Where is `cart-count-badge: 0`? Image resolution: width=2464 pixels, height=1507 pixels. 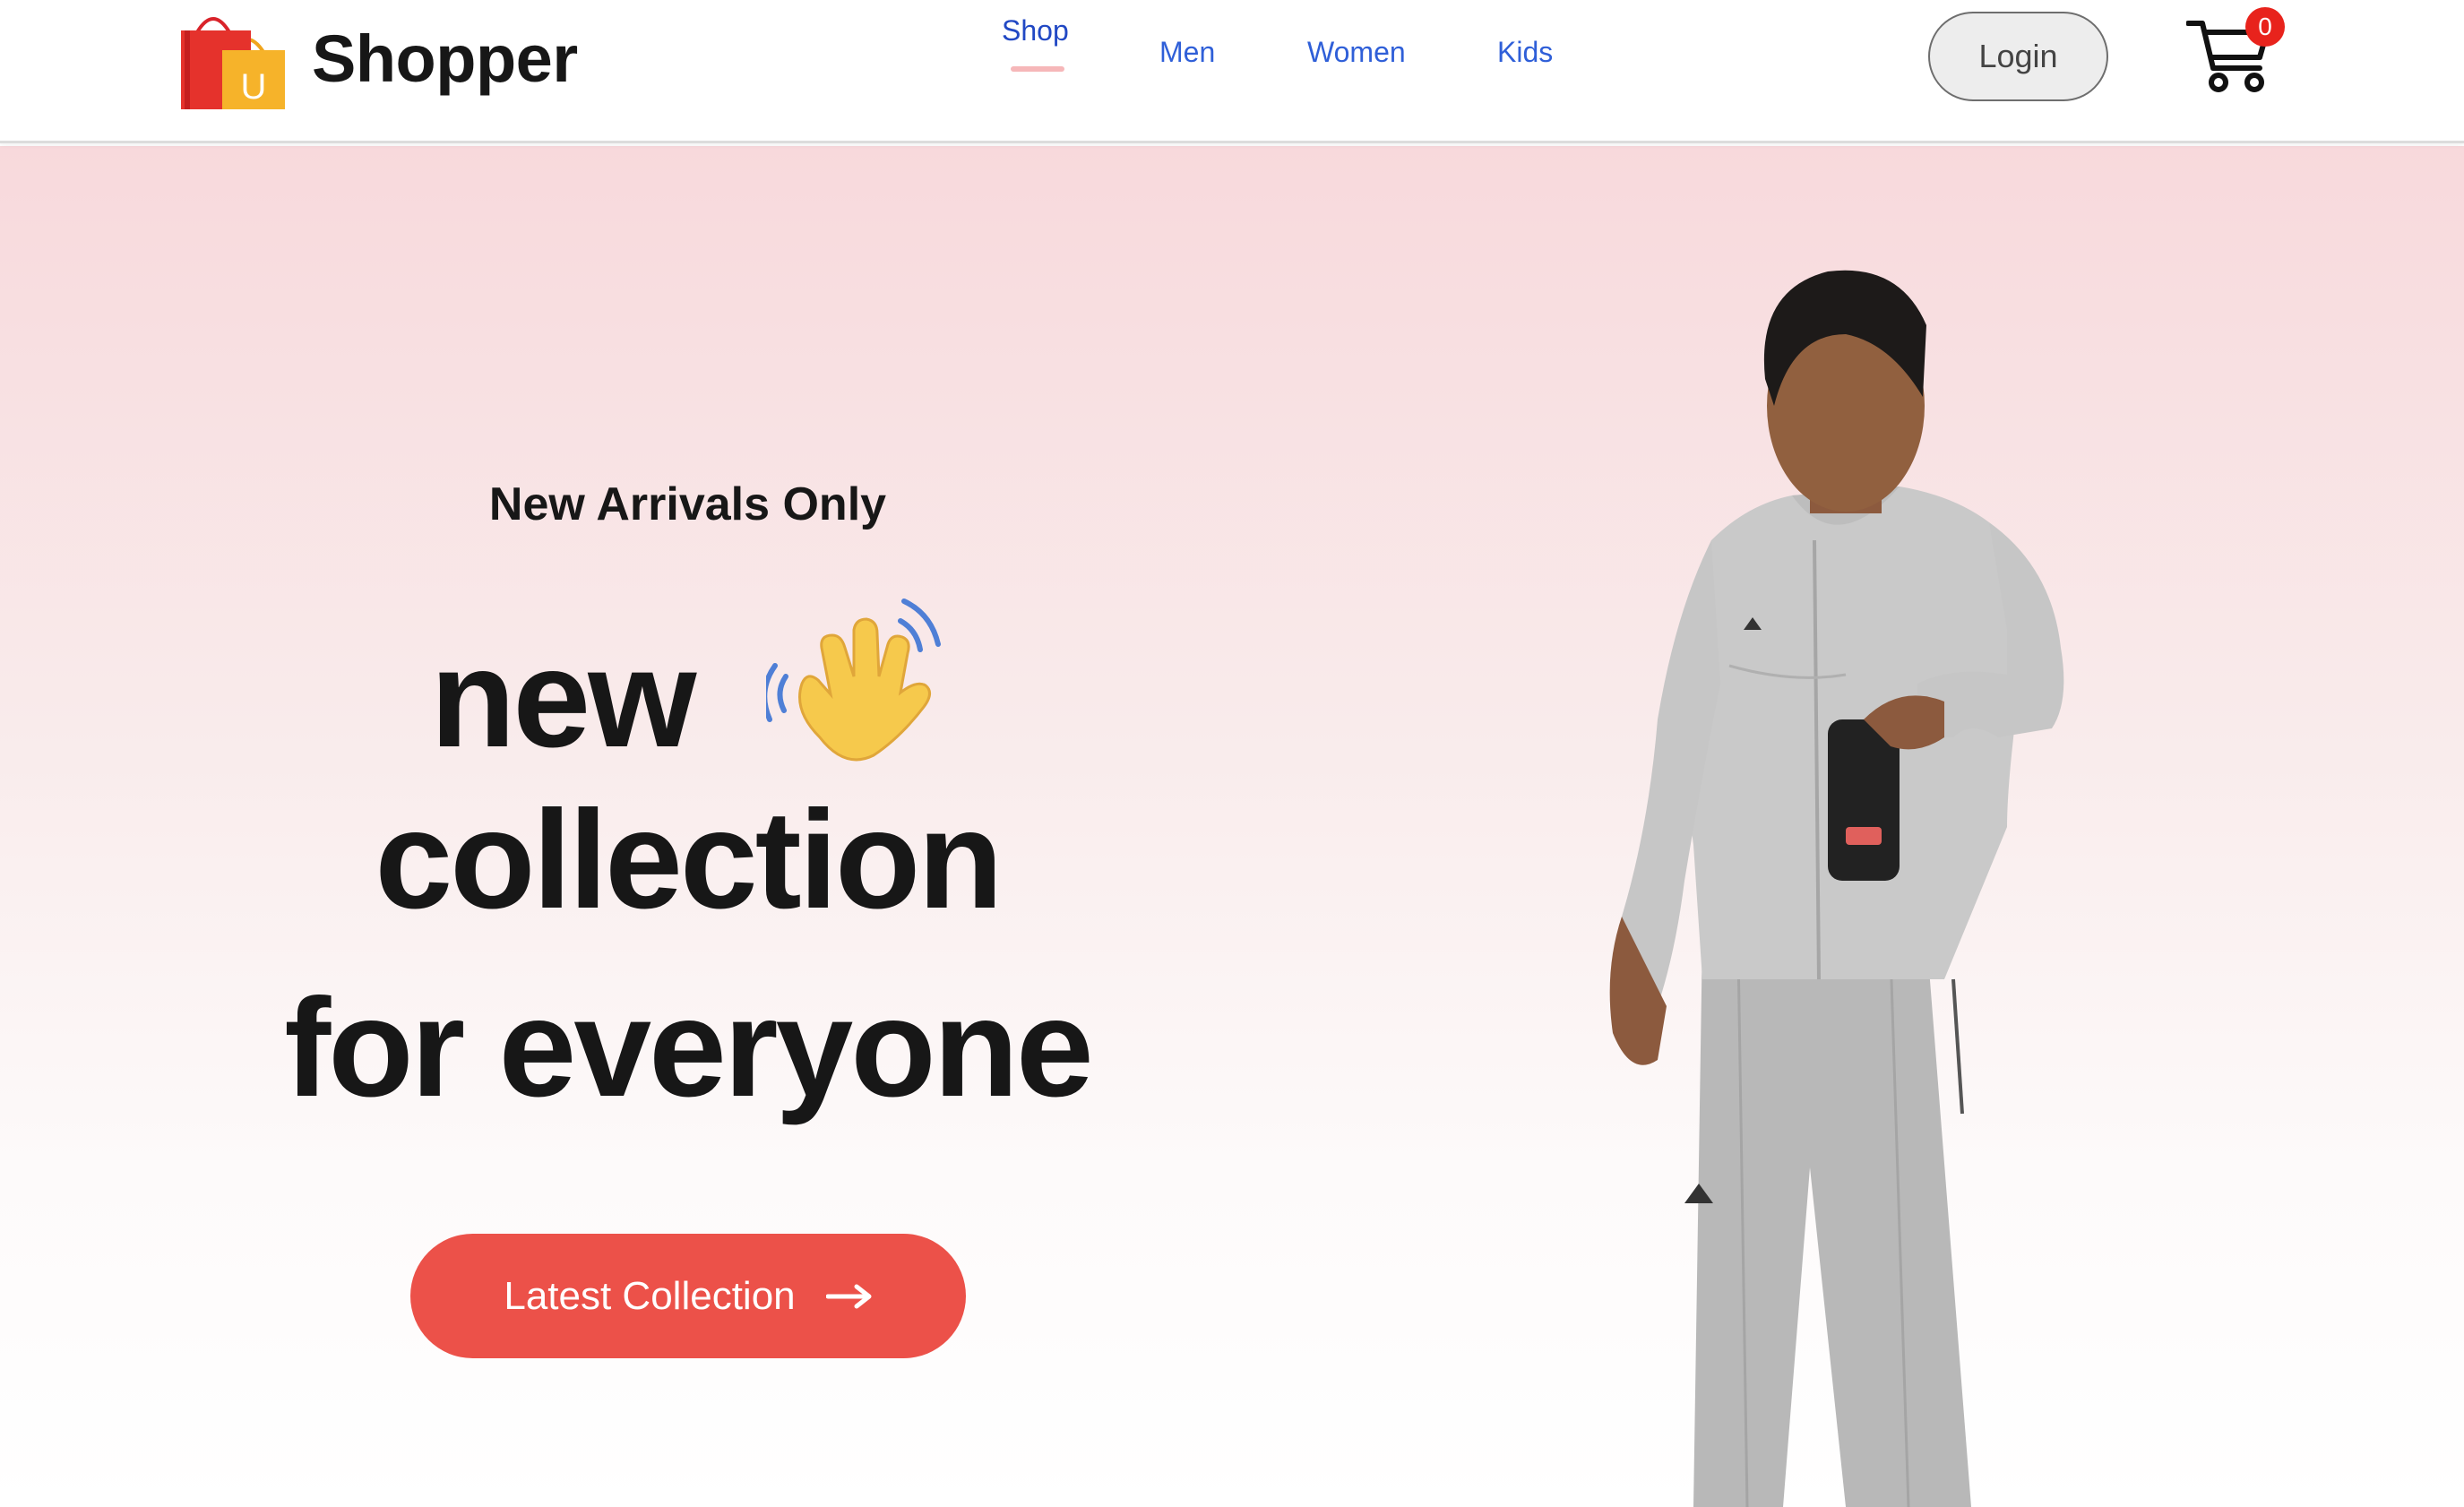
cart-count-badge: 0 is located at coordinates (2265, 27).